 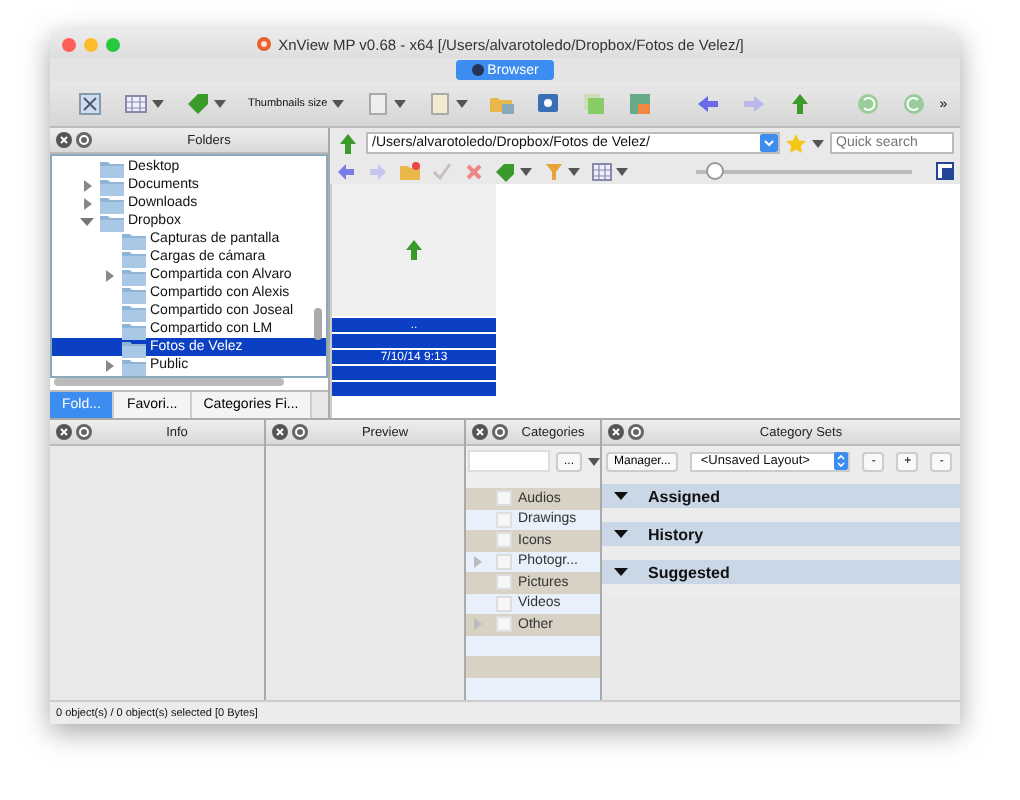 What do you see at coordinates (639, 104) in the screenshot?
I see `image-move-icon` at bounding box center [639, 104].